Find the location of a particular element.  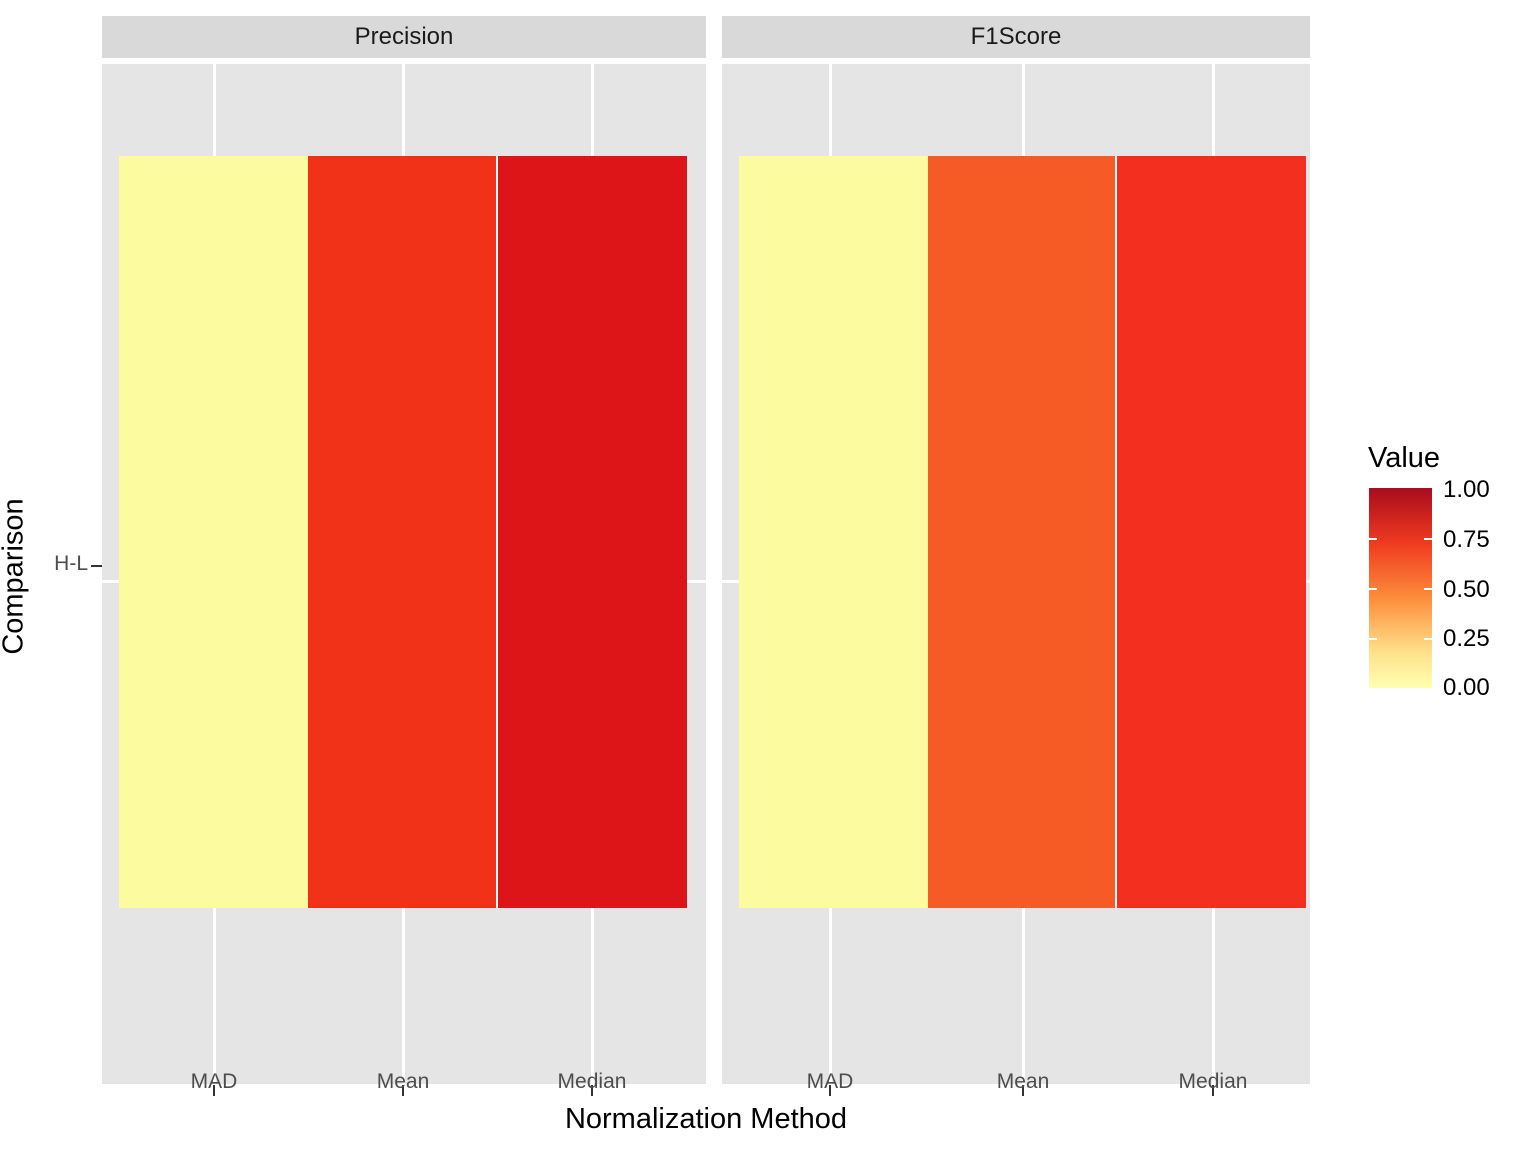

legend-tick-label-4: 0.25 is located at coordinates (1466, 638).